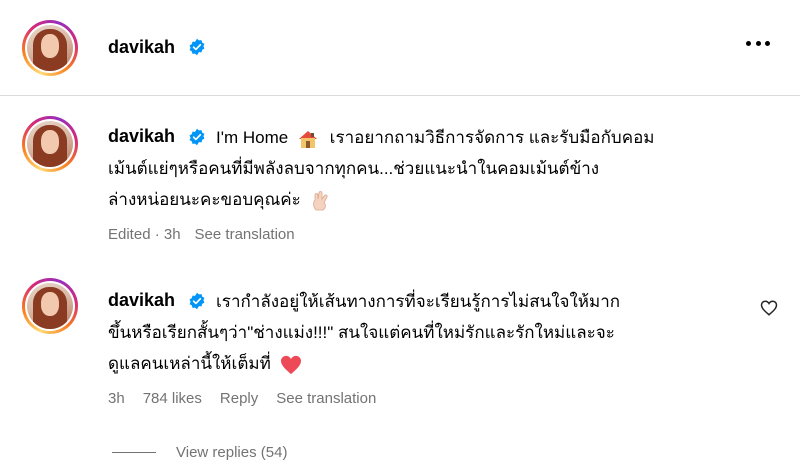  I want to click on house-emoji-icon, so click(307, 139).